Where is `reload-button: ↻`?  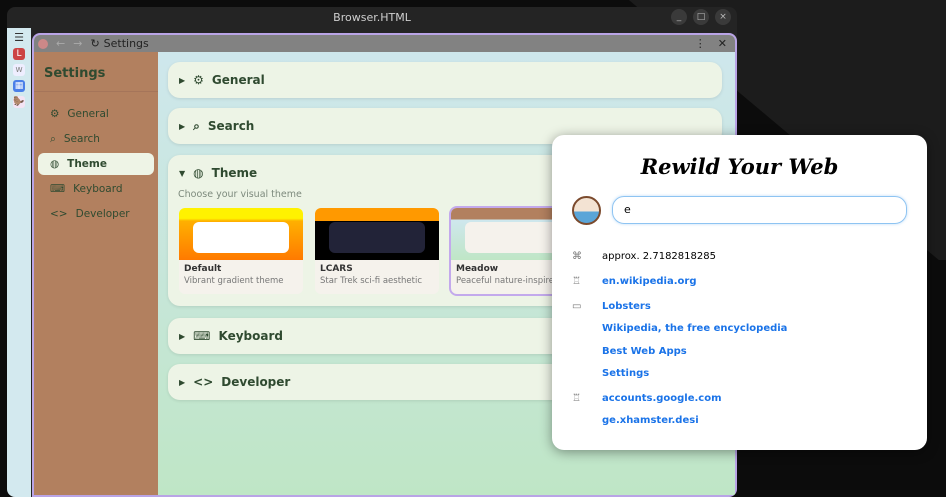
reload-button: ↻ is located at coordinates (94, 43).